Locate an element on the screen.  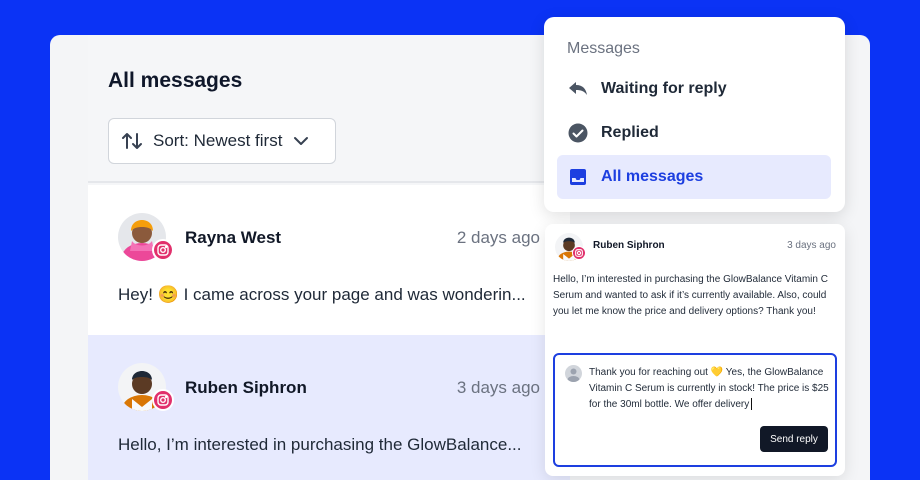
send-reply-button: Send reply is located at coordinates (794, 439).